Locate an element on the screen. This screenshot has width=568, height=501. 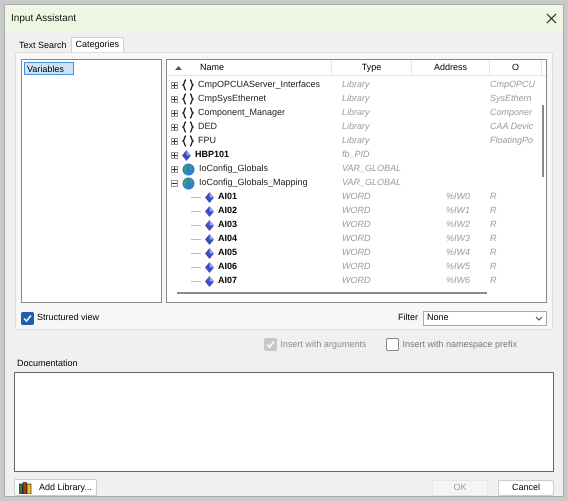
header-text: Name is located at coordinates (211, 67).